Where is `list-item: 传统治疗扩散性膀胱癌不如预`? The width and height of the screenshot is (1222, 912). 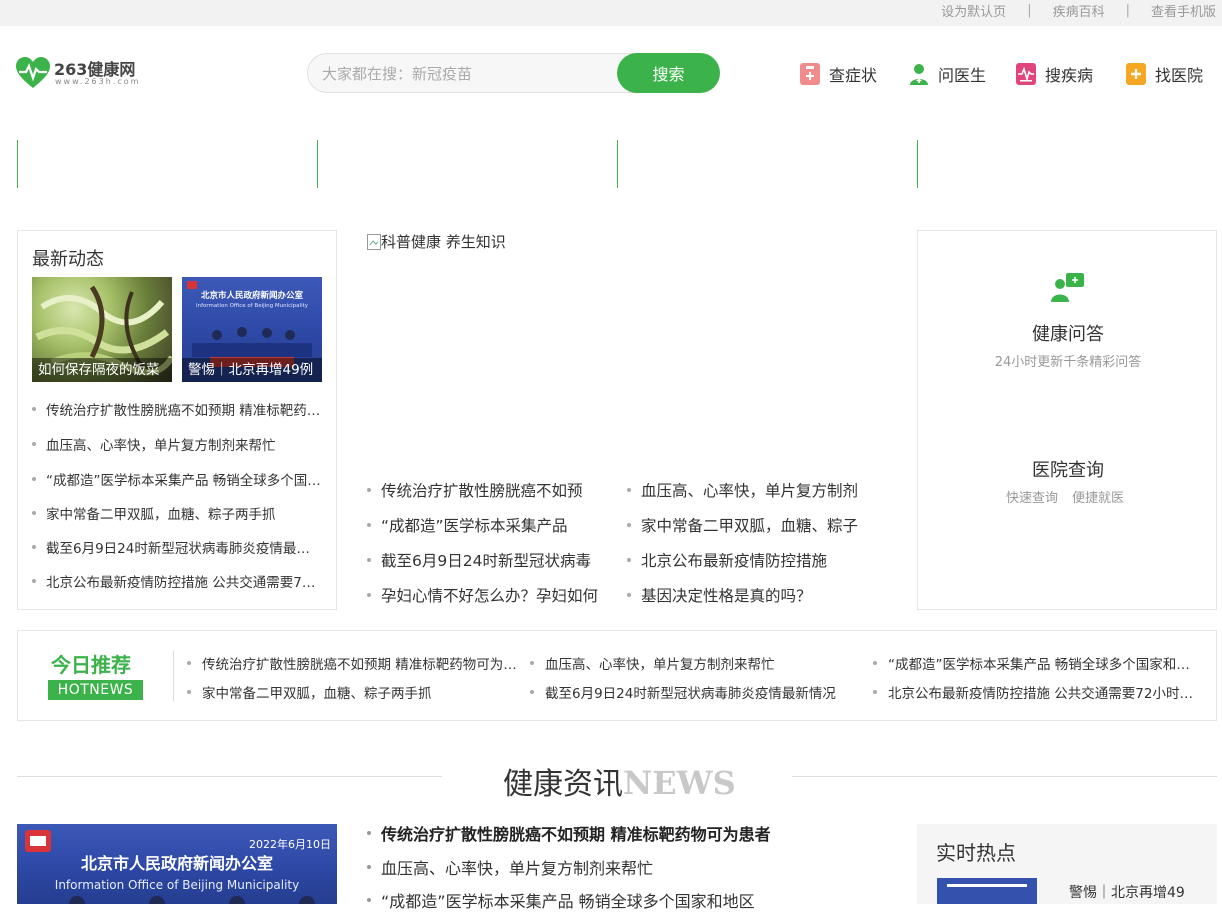 list-item: 传统治疗扩散性膀胱癌不如预 is located at coordinates (487, 490).